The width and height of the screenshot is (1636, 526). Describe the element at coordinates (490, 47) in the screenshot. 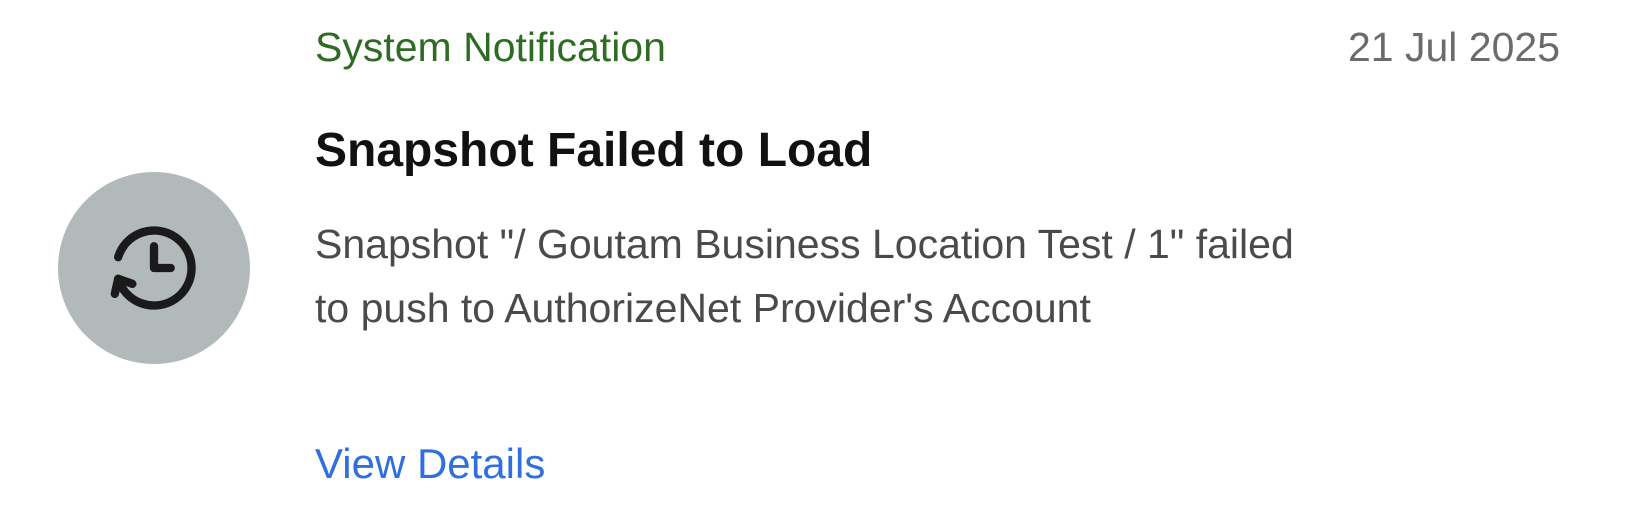

I see `notification-category: System Notification` at that location.